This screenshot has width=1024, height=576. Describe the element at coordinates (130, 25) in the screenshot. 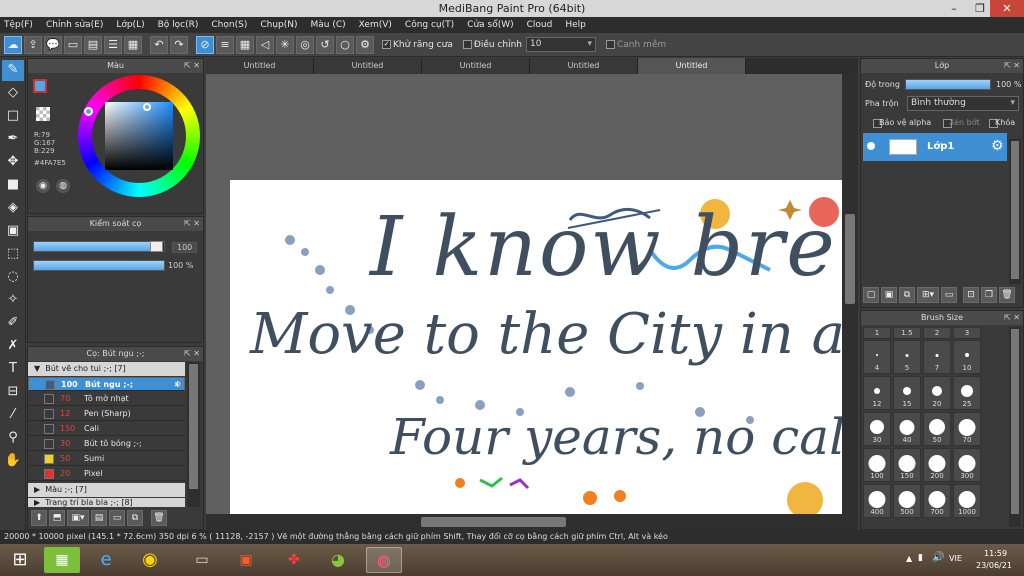

I see `menu-layer: Lớp(L)` at that location.